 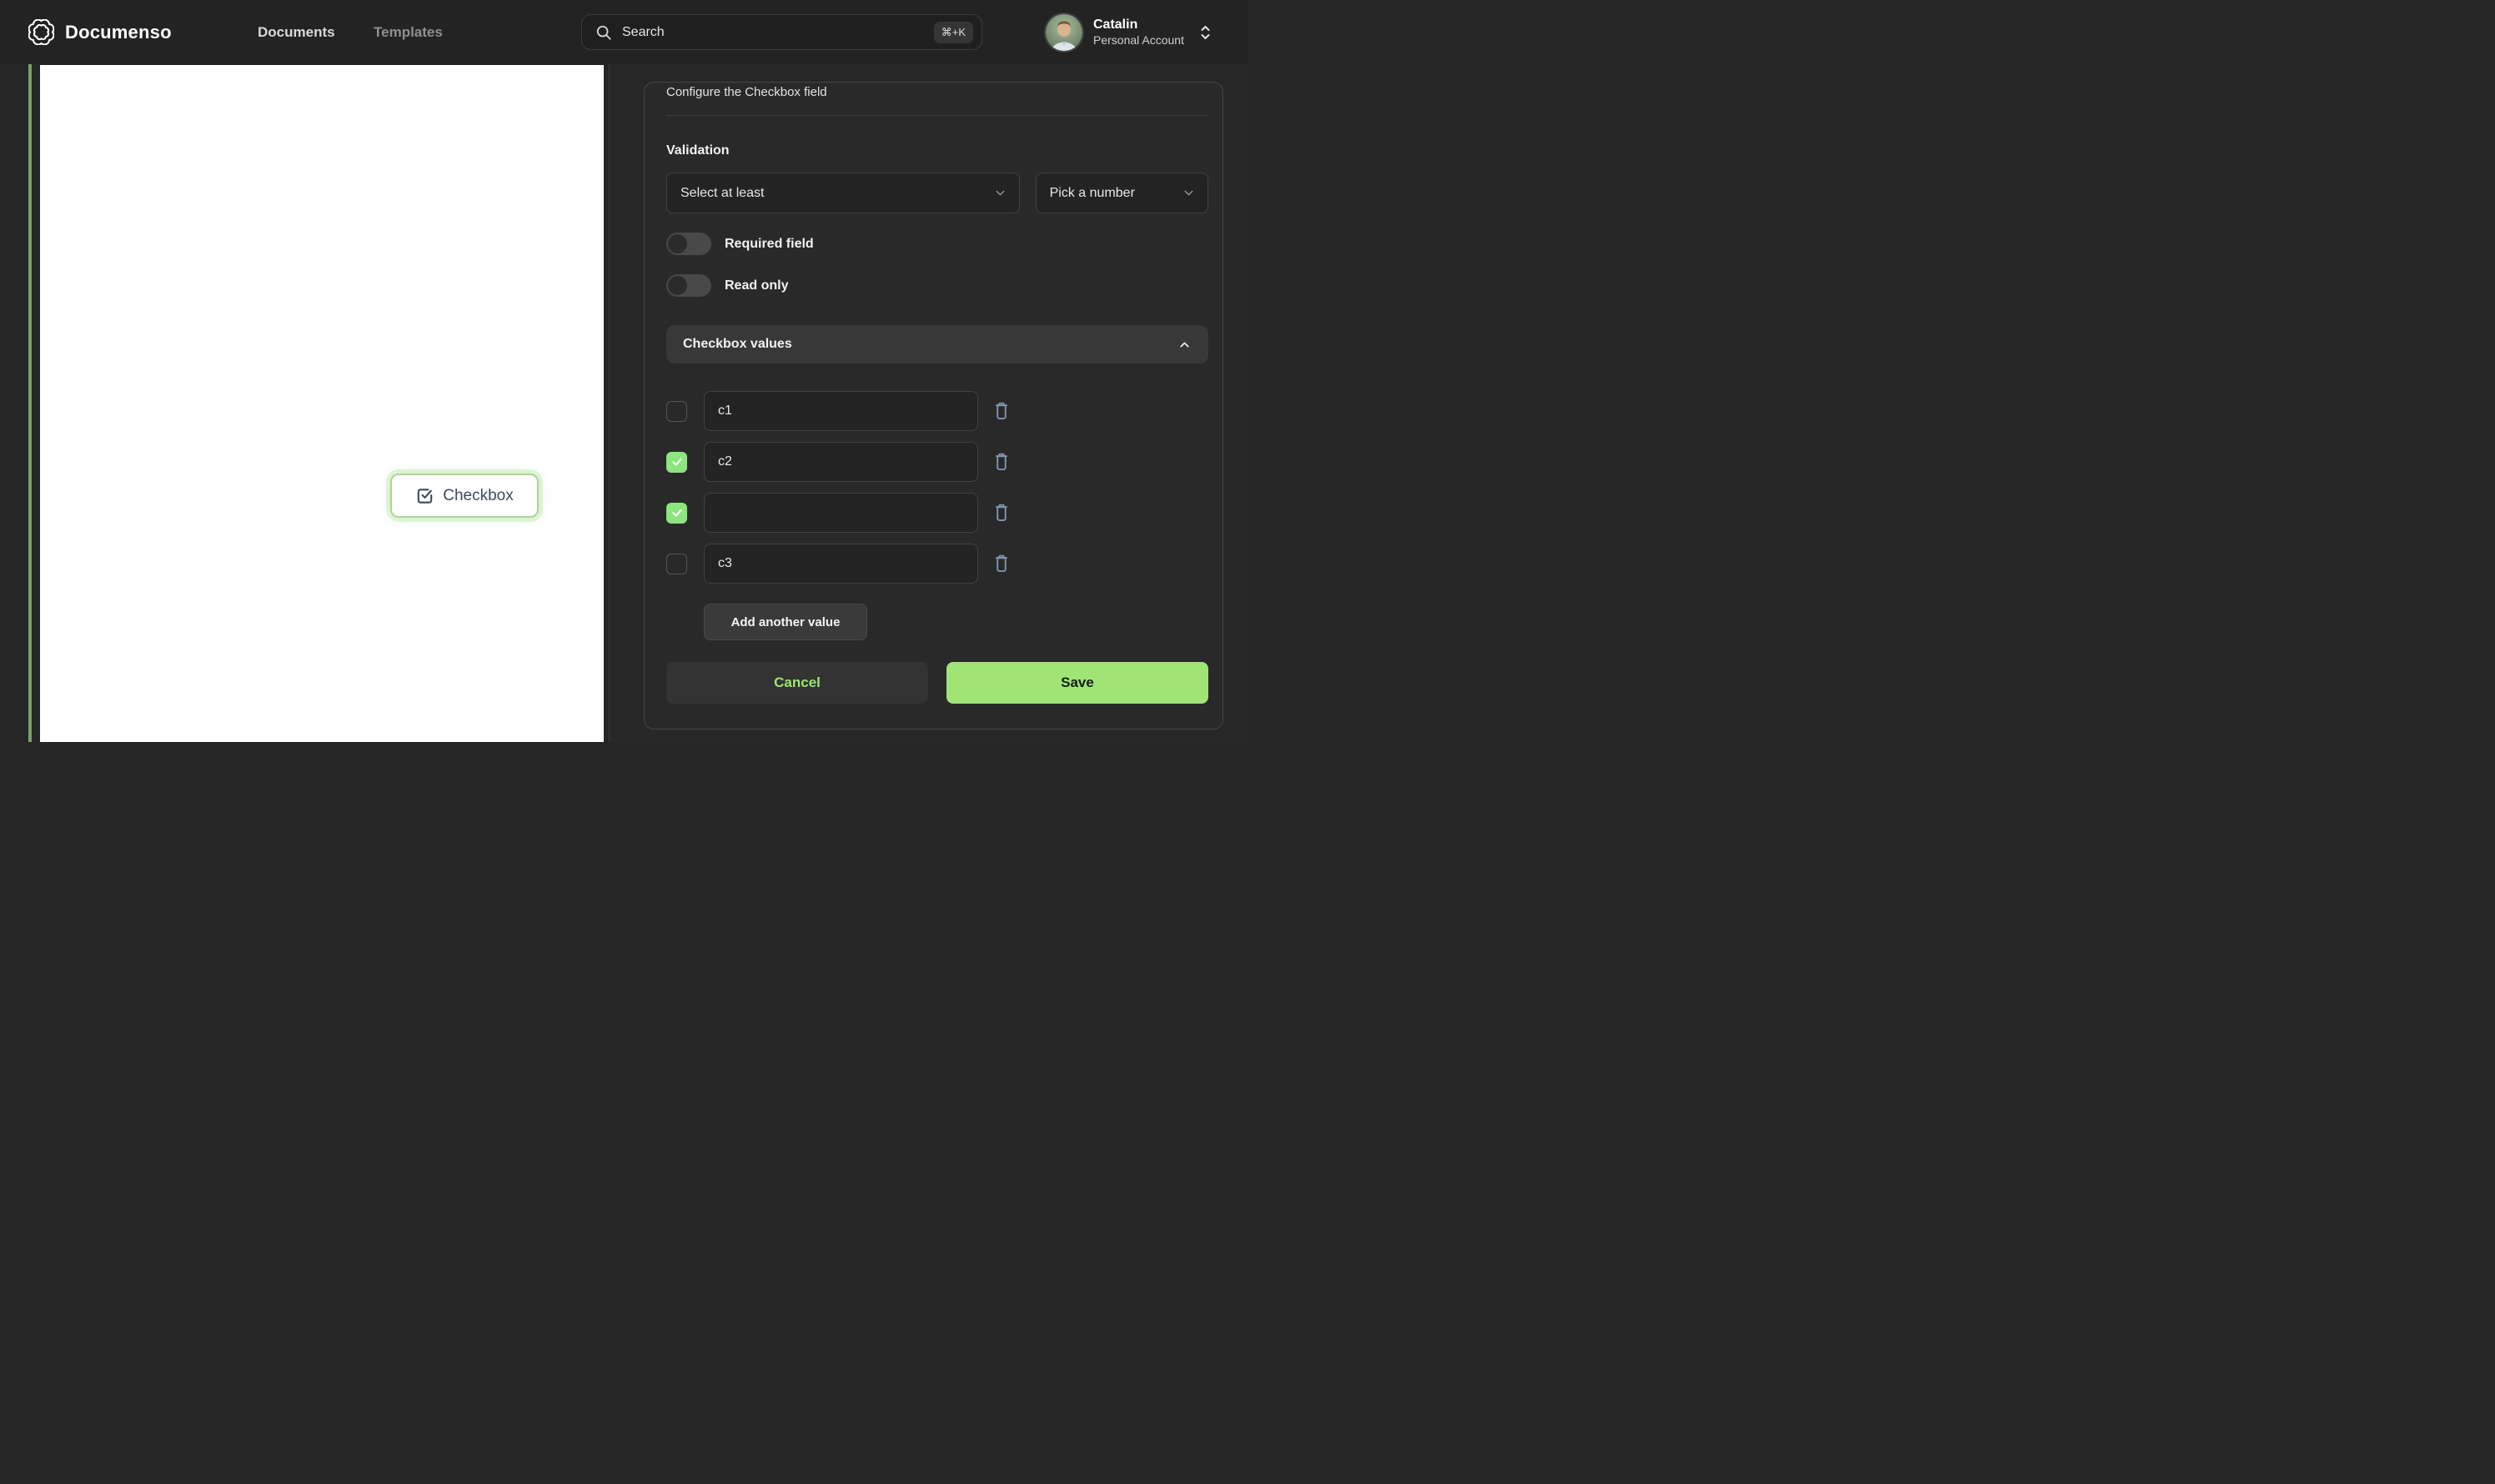 I want to click on avatar, so click(x=1064, y=32).